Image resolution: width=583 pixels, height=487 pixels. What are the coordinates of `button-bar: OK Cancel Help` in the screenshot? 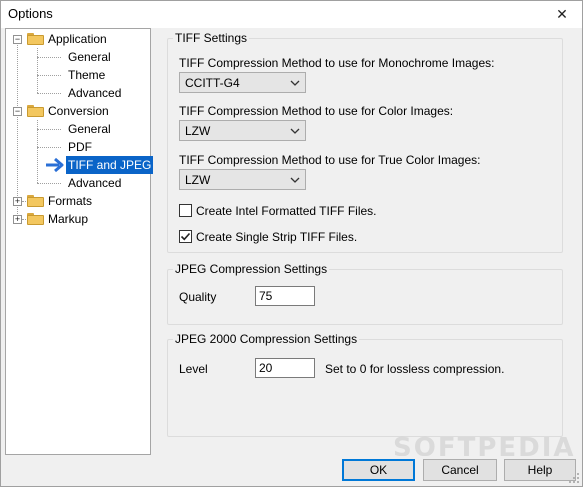 It's located at (291, 471).